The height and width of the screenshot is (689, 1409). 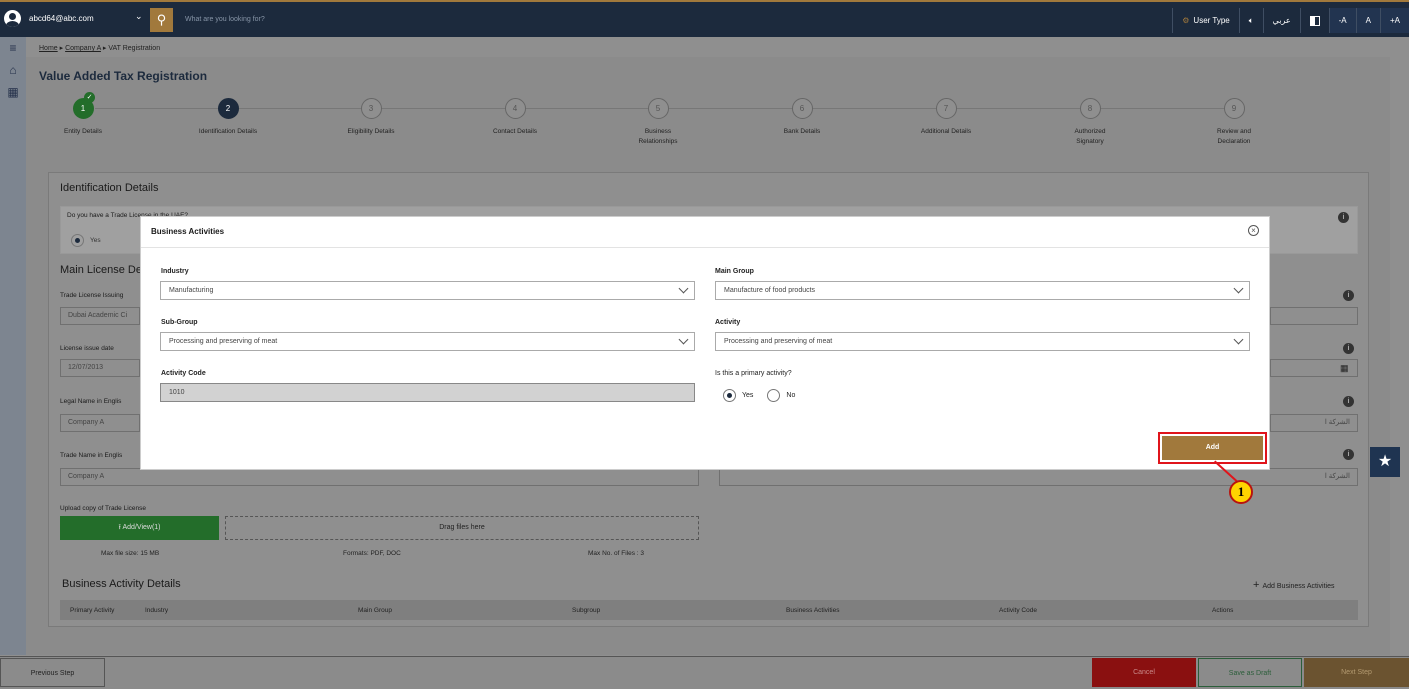 What do you see at coordinates (1314, 316) in the screenshot?
I see `issuing-right-field` at bounding box center [1314, 316].